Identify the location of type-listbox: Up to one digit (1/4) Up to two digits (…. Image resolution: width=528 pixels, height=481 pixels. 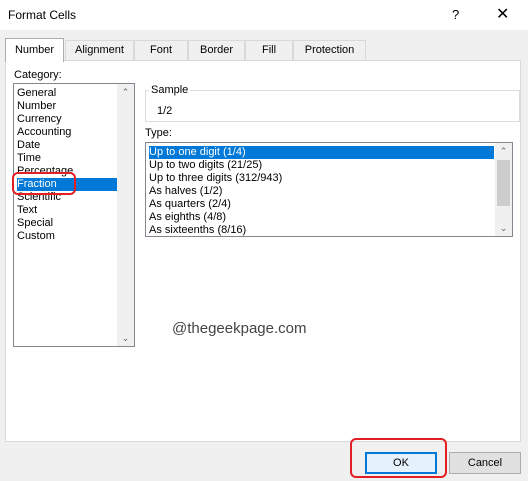
(329, 189).